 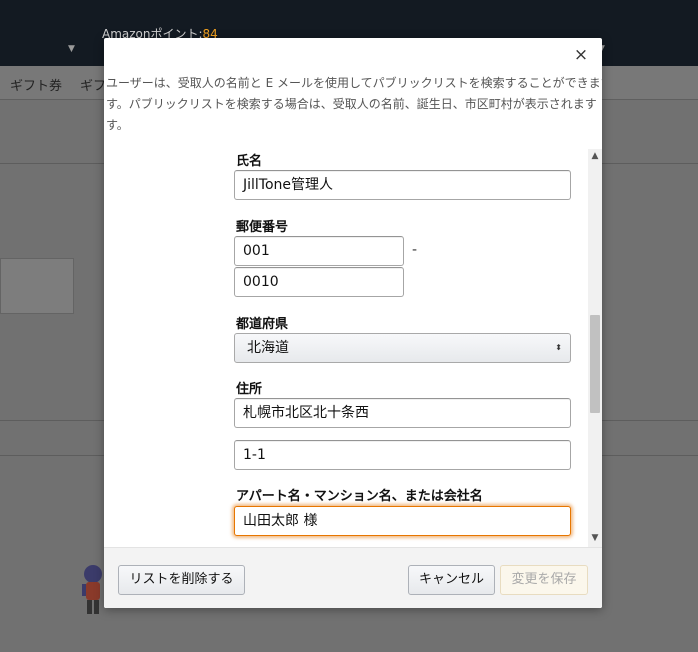 What do you see at coordinates (93, 86) in the screenshot?
I see `nav-item-gift: ギフ` at bounding box center [93, 86].